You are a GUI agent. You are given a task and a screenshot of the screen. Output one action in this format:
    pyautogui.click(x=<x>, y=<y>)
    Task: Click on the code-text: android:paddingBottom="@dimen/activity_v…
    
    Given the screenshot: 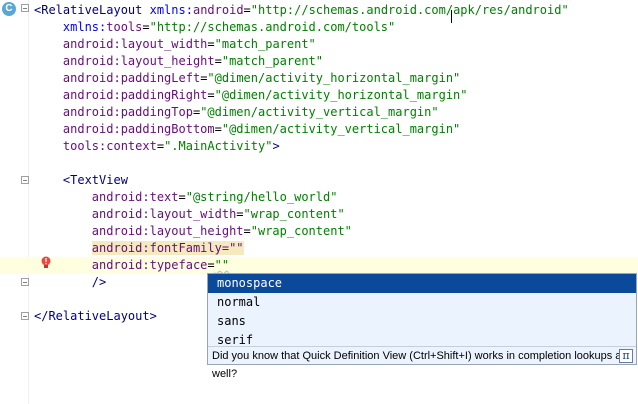 What is the action you would take?
    pyautogui.click(x=247, y=129)
    